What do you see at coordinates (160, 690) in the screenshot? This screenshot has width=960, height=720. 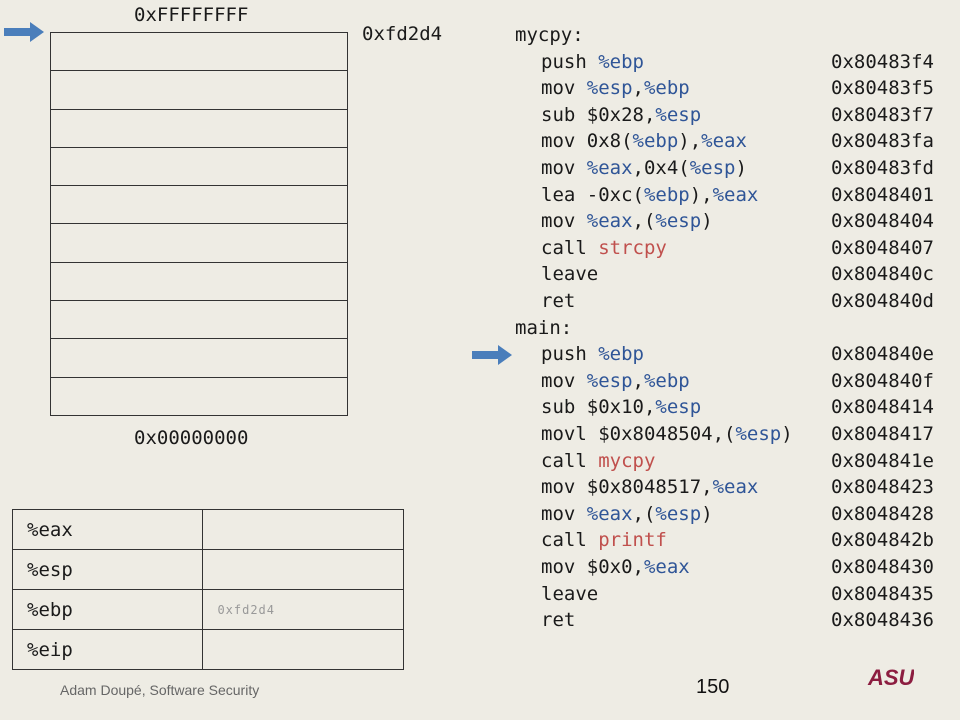 I see `footer-author: Adam Doupé, Software Security` at bounding box center [160, 690].